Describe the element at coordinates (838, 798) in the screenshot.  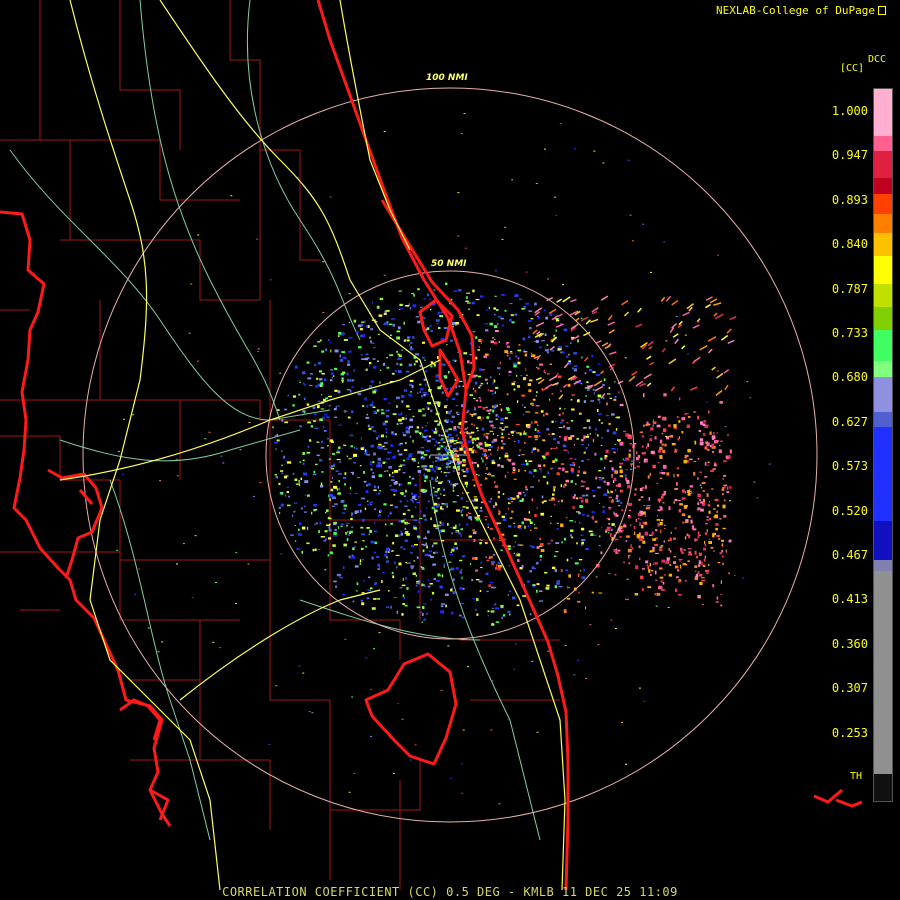
I see `keys-fragment` at that location.